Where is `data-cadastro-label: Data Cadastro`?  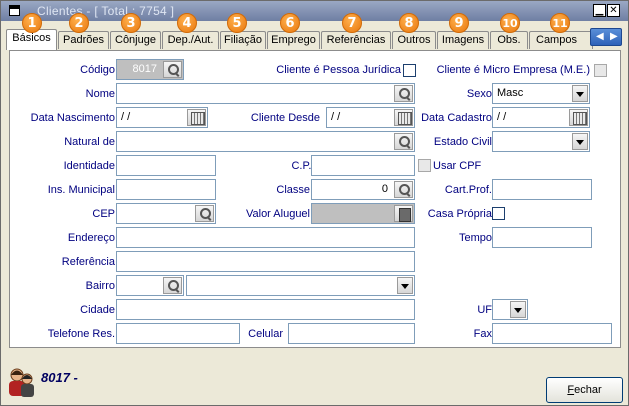 data-cadastro-label: Data Cadastro is located at coordinates (456, 118).